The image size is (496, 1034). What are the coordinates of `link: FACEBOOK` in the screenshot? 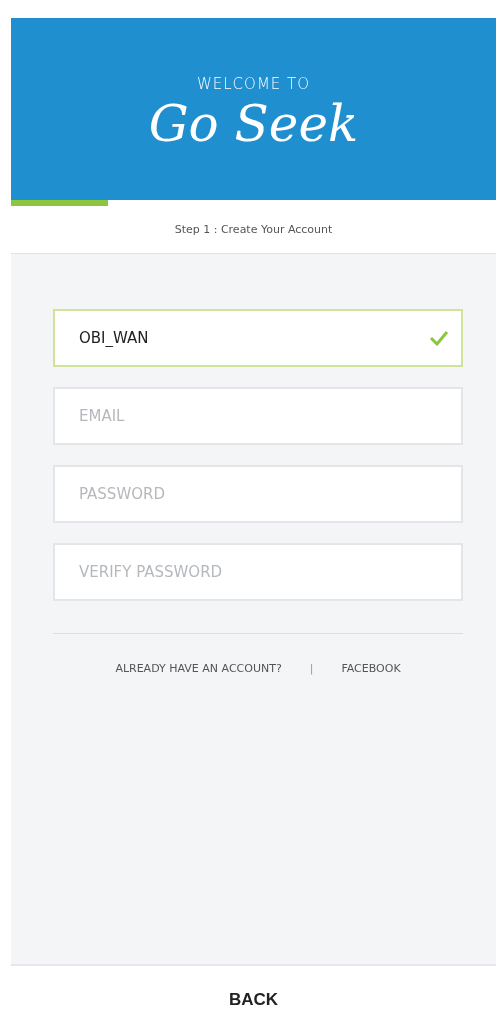 It's located at (371, 668).